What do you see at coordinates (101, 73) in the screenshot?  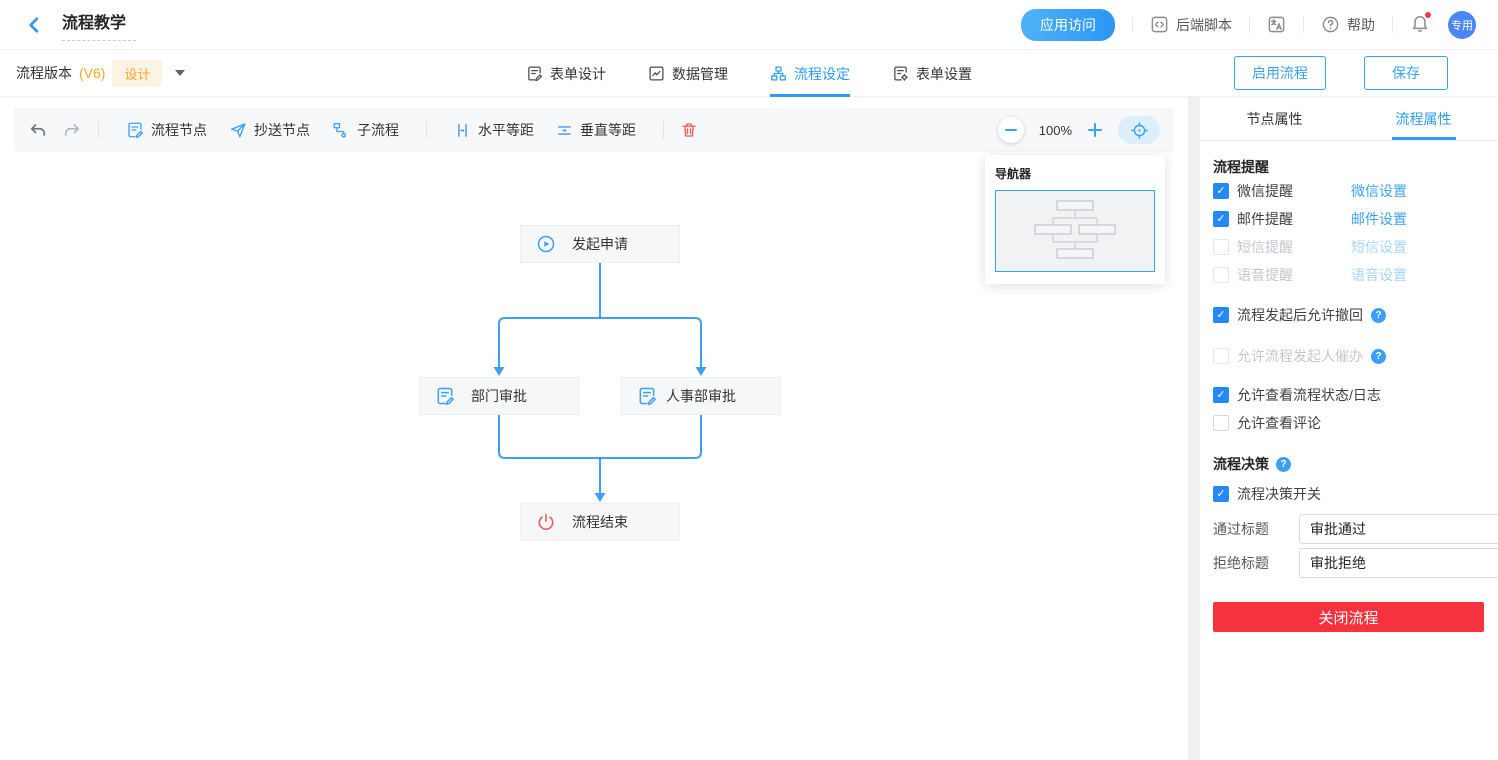 I see `version-selector: 流程版本 (V6) 设计` at bounding box center [101, 73].